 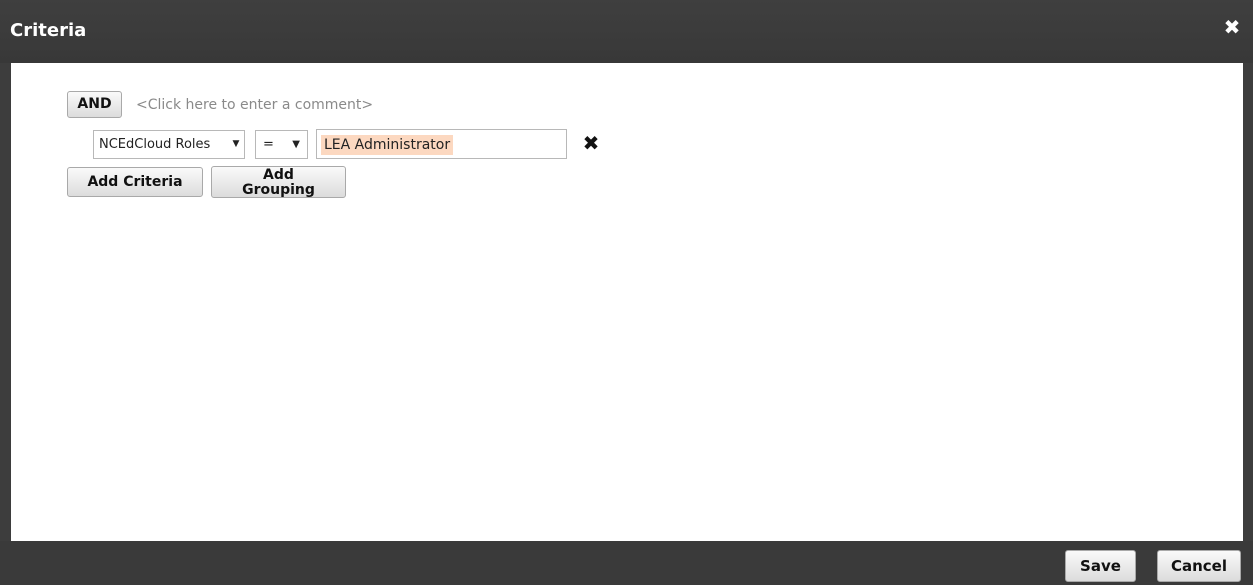 I want to click on value-input: LEA Administrator, so click(x=441, y=144).